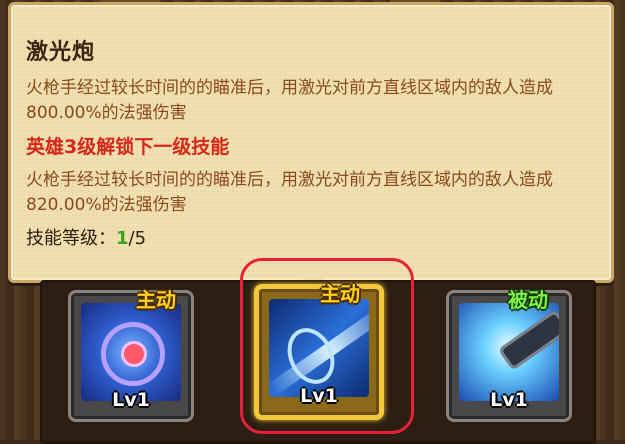  I want to click on skill-level-label: 技能等级：, so click(71, 238).